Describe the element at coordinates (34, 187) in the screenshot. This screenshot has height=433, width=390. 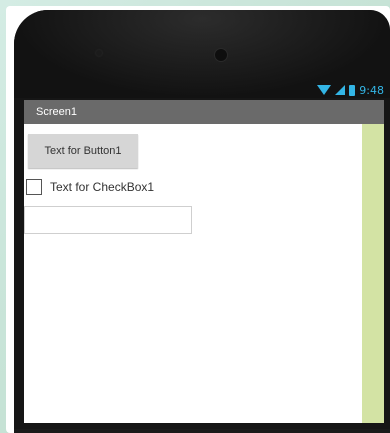
I see `checkbox-box` at that location.